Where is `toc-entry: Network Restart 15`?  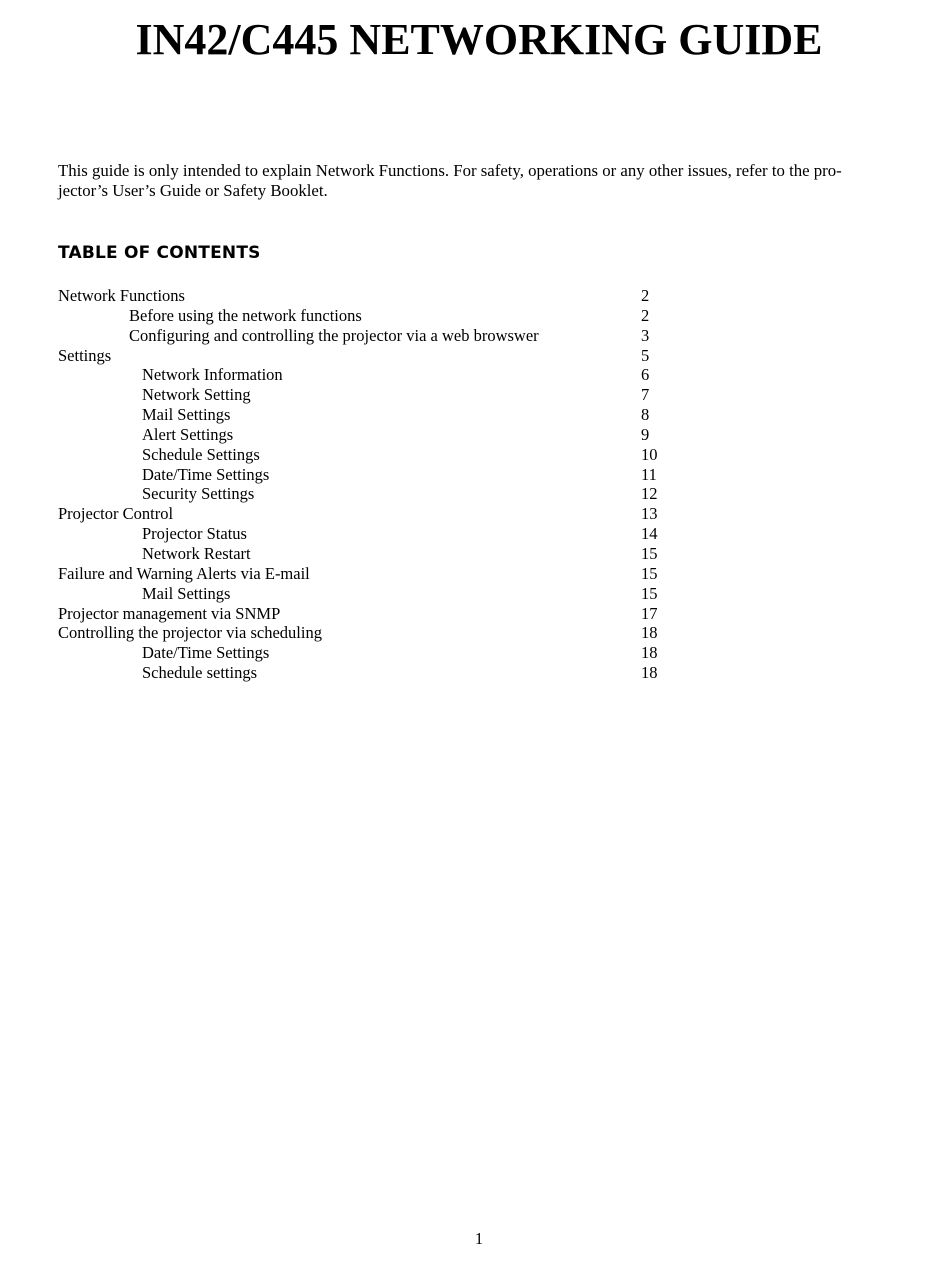 toc-entry: Network Restart 15 is located at coordinates (368, 554).